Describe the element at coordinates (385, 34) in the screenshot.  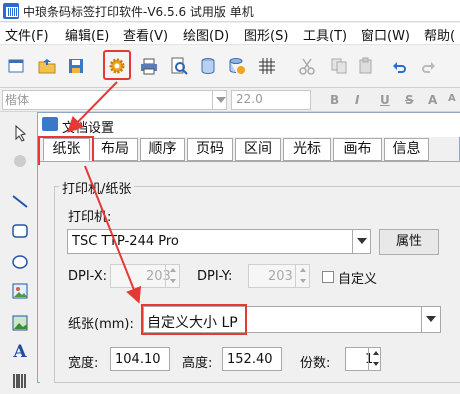
I see `menu-window: 窗口(W)` at that location.